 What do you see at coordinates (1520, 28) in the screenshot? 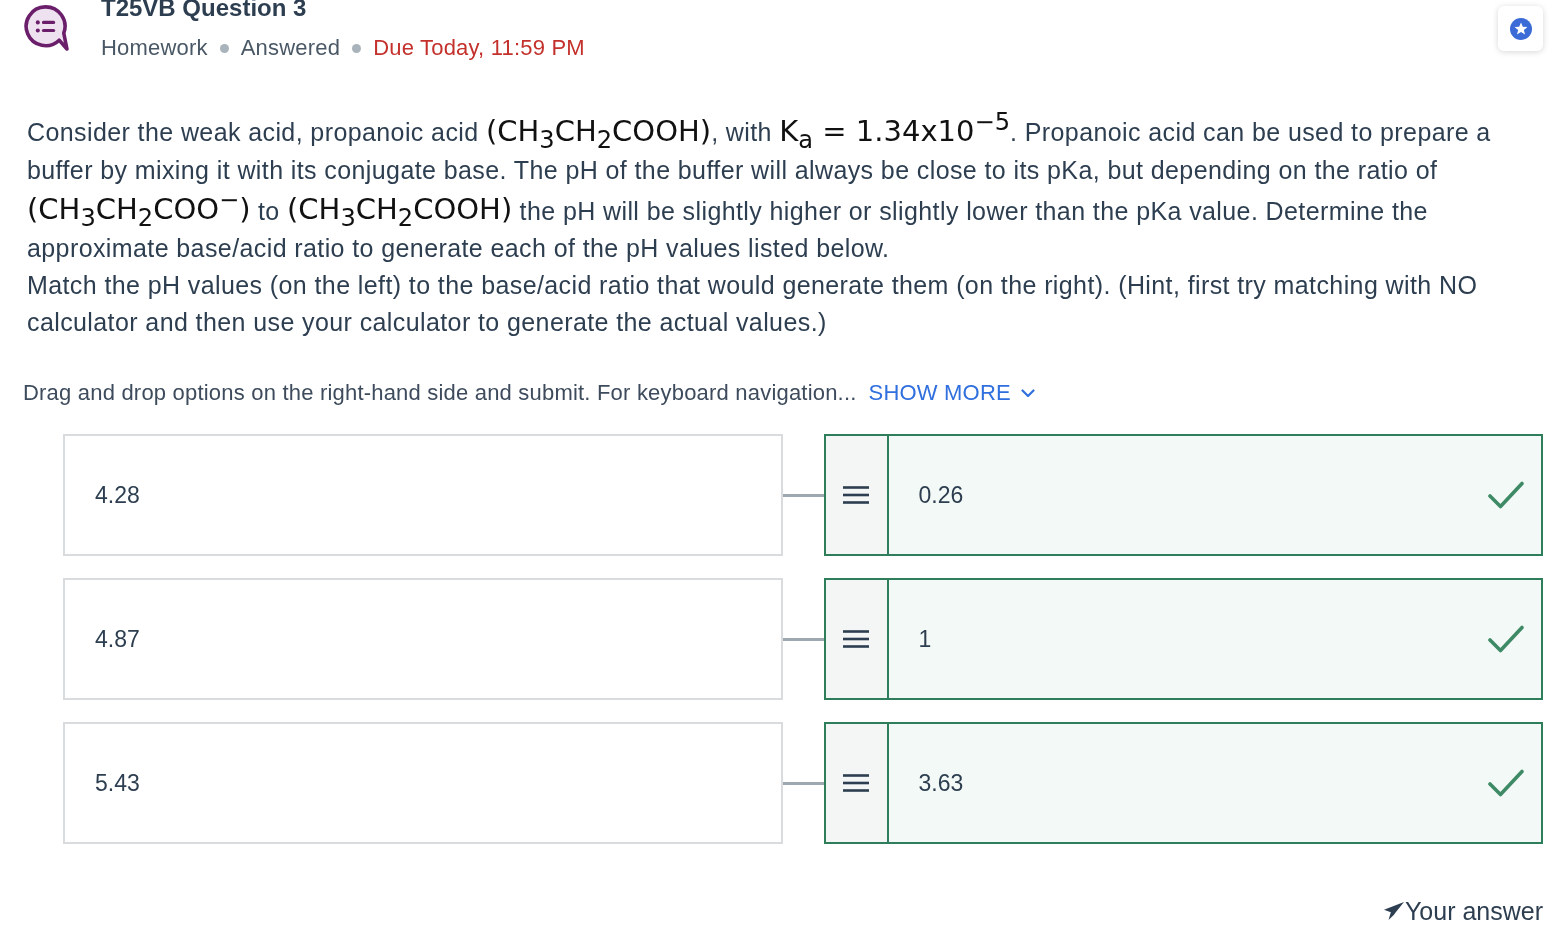
I see `bookmark-button` at bounding box center [1520, 28].